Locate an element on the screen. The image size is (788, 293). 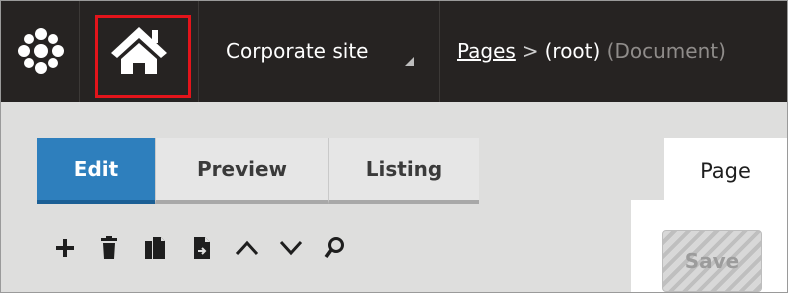
arrow-up-icon is located at coordinates (247, 248).